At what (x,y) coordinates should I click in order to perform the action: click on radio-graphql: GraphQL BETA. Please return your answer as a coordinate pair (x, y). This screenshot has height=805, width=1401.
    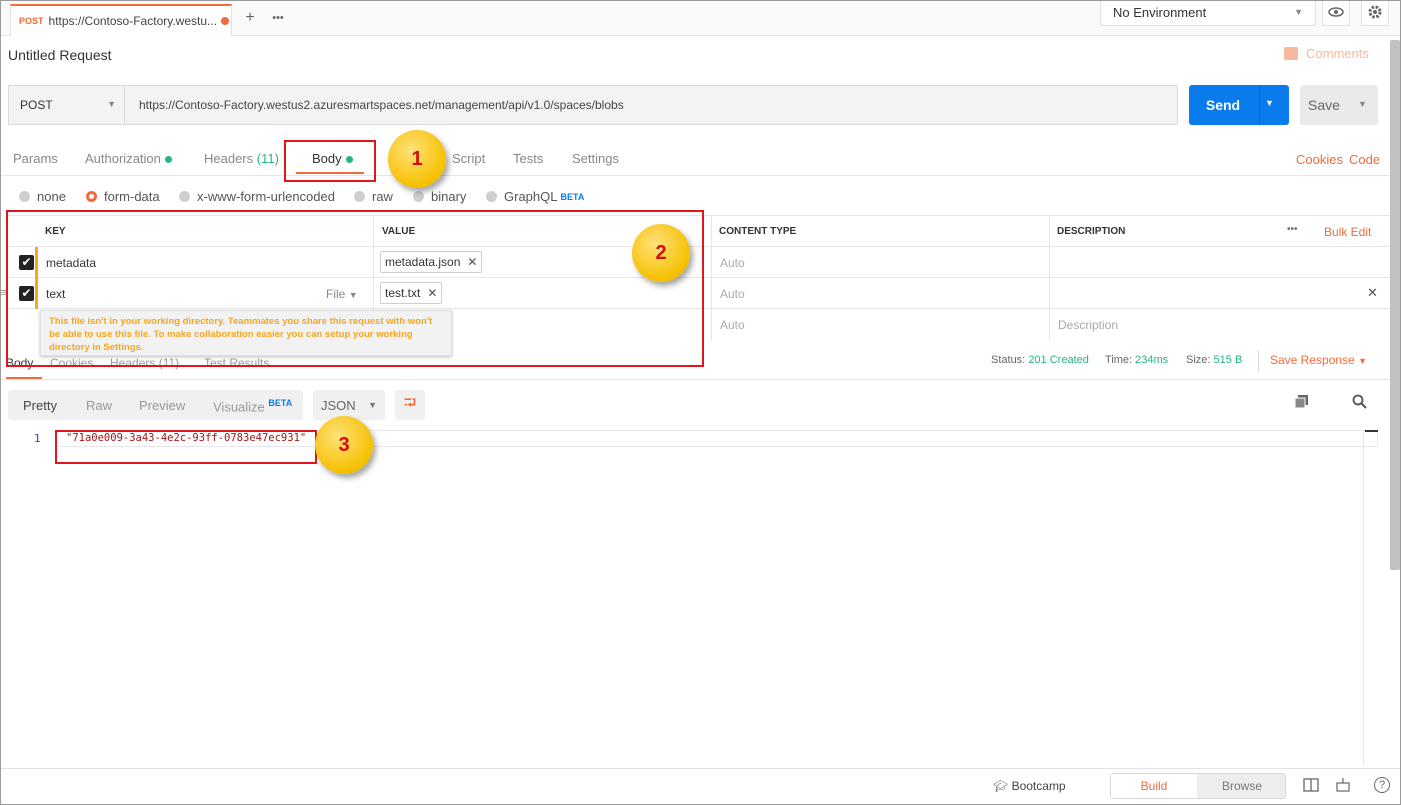
    Looking at the image, I should click on (535, 196).